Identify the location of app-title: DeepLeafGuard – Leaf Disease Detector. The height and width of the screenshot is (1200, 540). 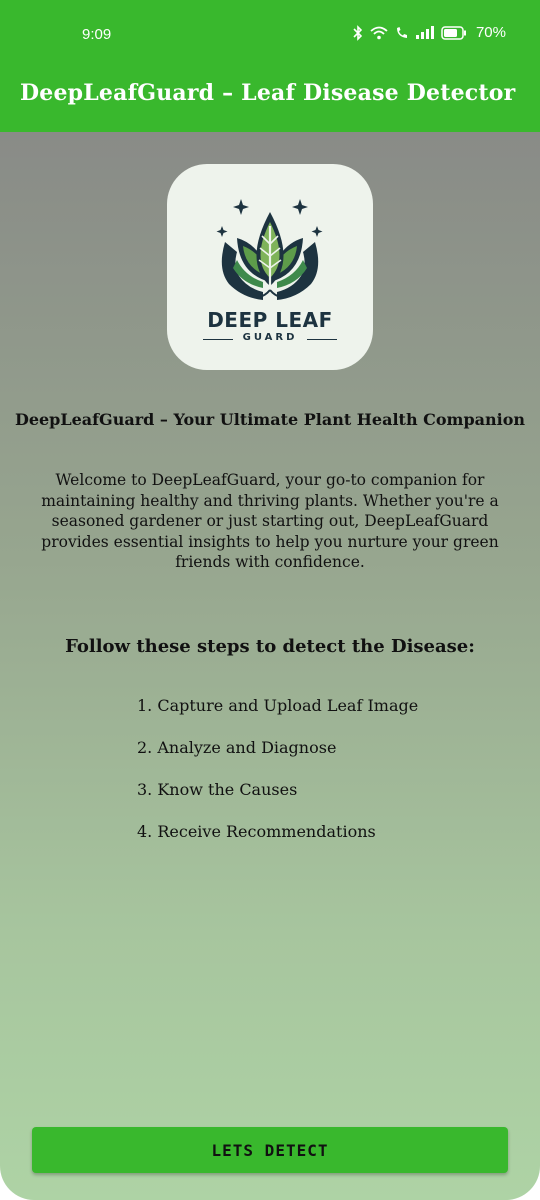
(268, 93).